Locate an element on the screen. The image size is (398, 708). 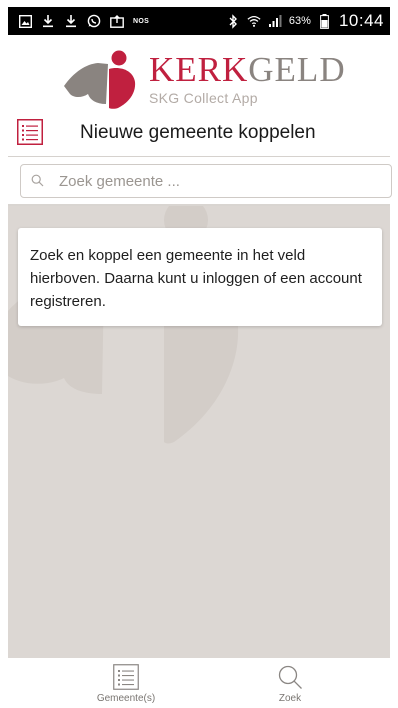
list-icon is located at coordinates (126, 677).